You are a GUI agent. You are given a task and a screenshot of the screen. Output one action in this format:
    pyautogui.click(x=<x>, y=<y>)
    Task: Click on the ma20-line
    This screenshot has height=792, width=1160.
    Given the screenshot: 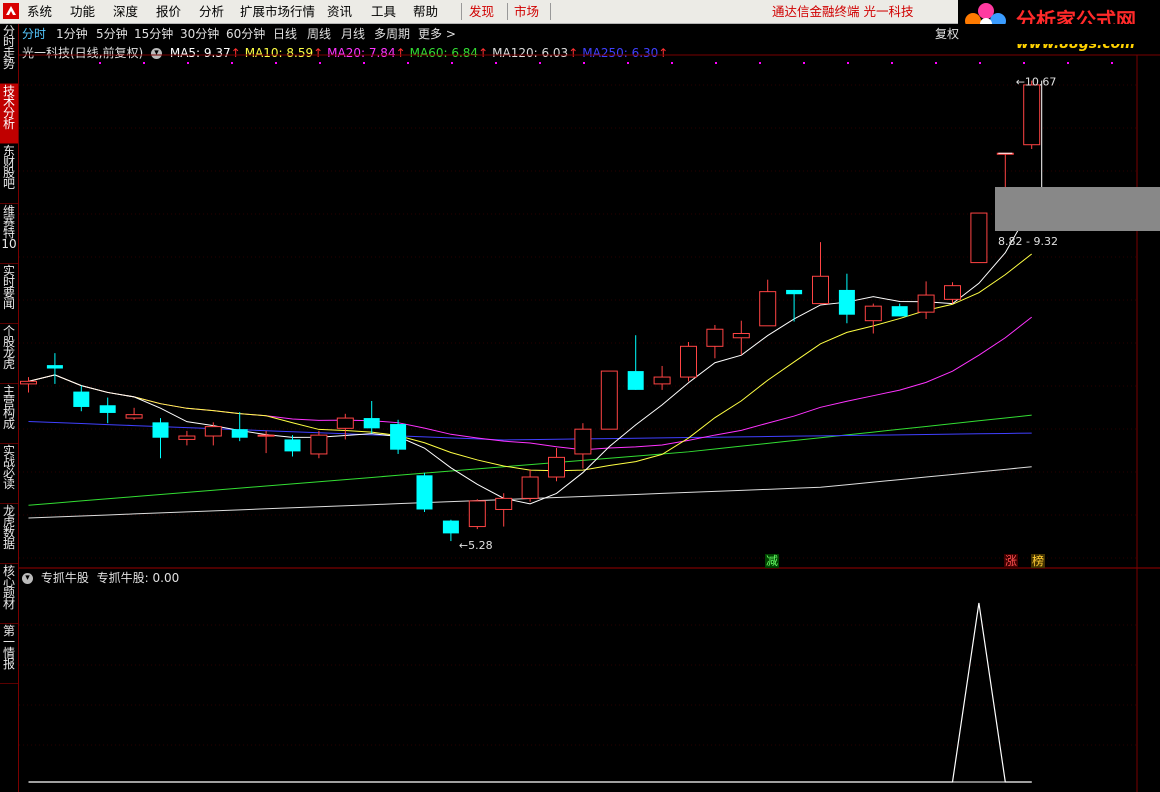 What is the action you would take?
    pyautogui.click(x=530, y=383)
    